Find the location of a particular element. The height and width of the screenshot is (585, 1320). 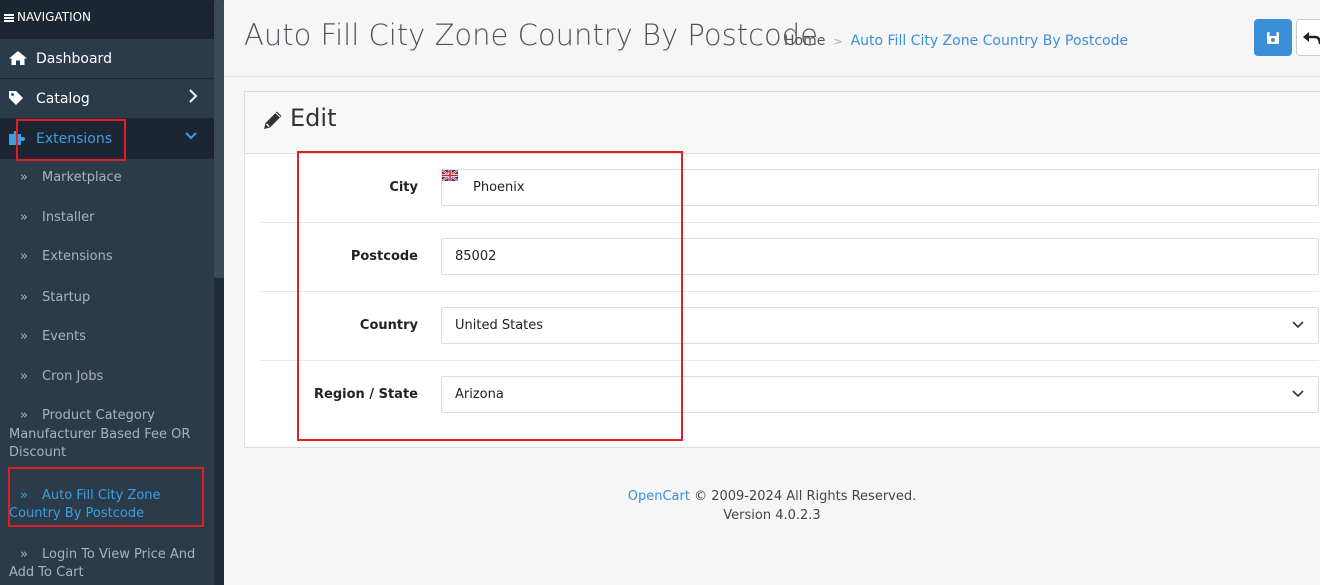

submenu-item-marketplace: » Marketplace is located at coordinates (107, 178).